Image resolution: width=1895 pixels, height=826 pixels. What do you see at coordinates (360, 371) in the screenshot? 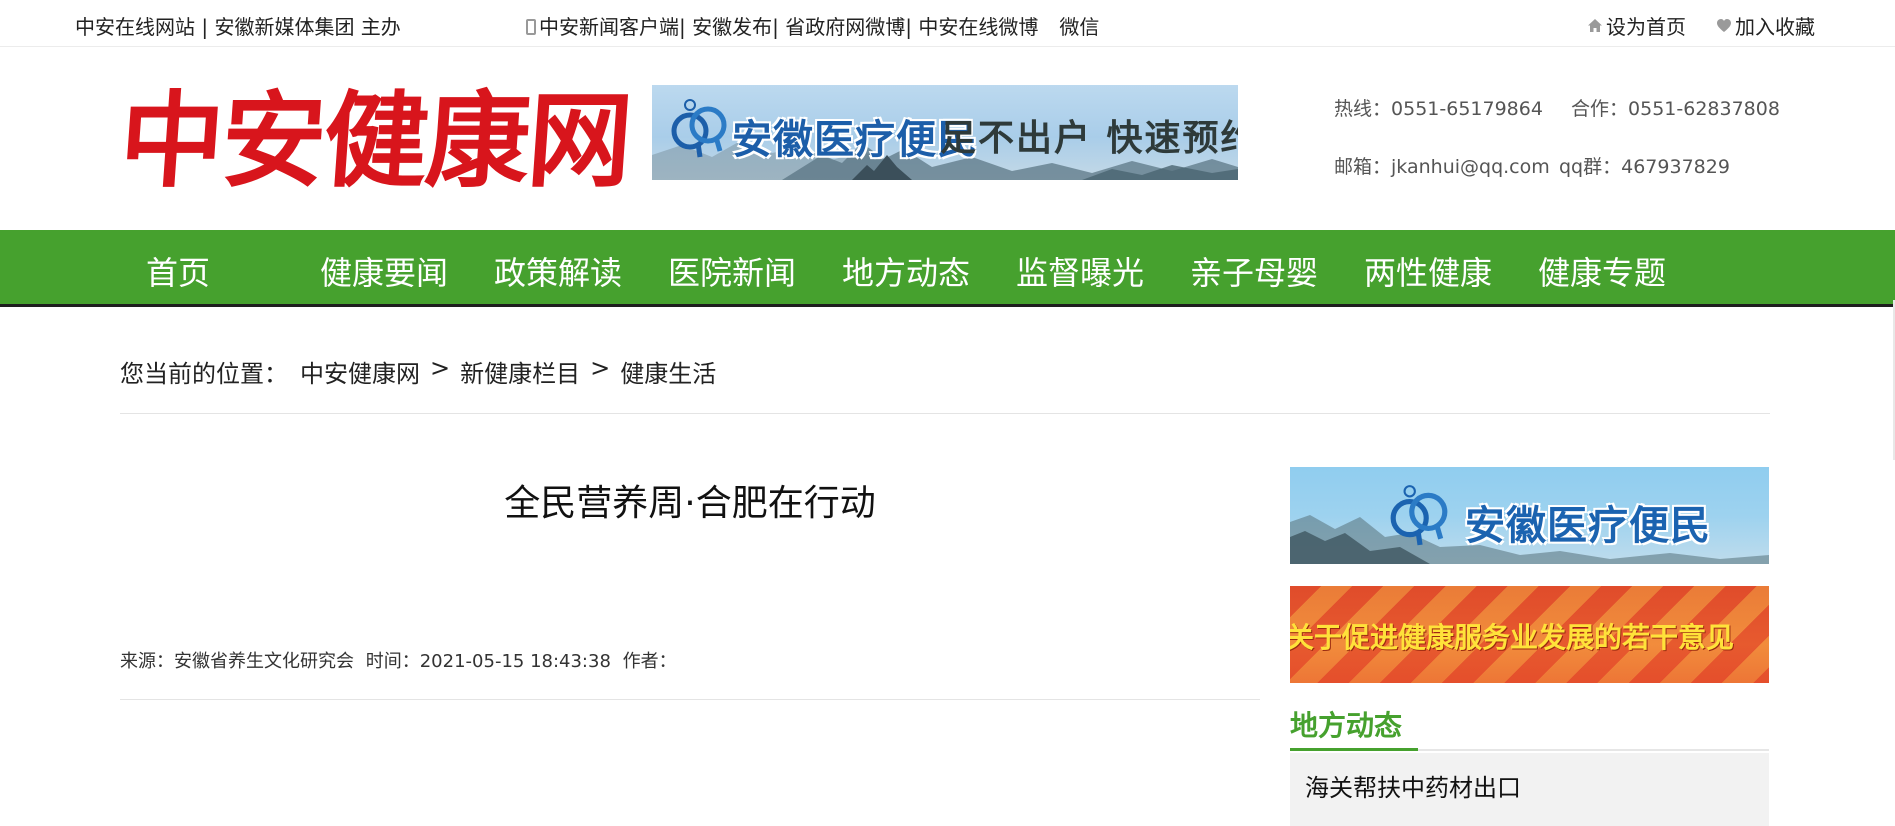
I see `breadcrumb-home: 中安健康网` at bounding box center [360, 371].